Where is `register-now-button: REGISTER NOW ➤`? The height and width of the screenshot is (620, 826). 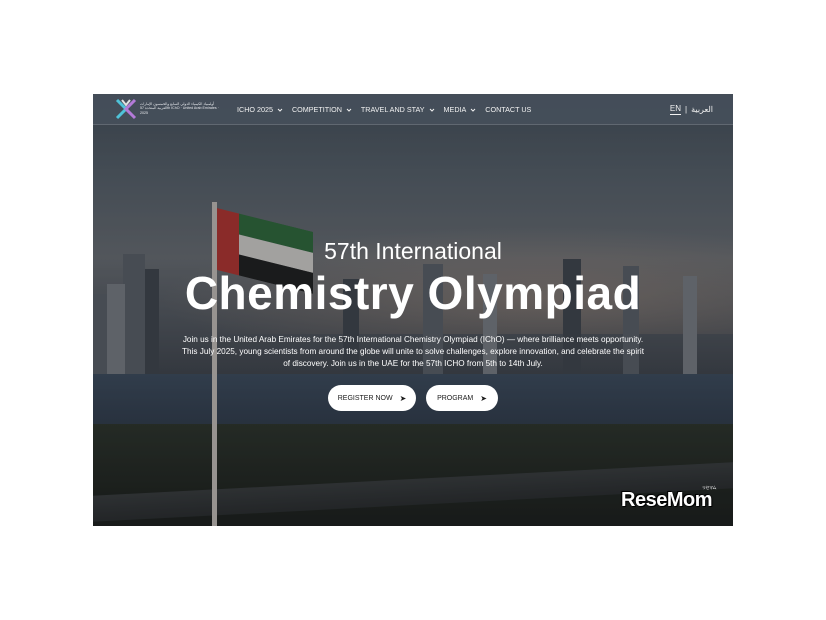 register-now-button: REGISTER NOW ➤ is located at coordinates (372, 398).